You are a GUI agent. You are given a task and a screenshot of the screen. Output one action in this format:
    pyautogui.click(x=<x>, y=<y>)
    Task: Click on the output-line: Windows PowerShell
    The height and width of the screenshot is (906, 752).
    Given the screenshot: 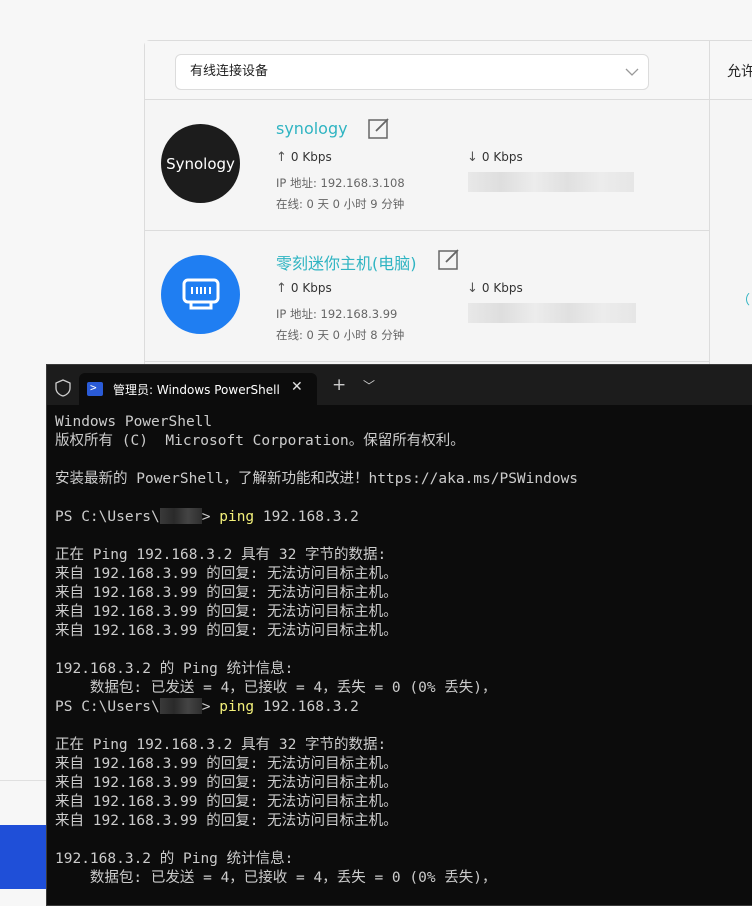 What is the action you would take?
    pyautogui.click(x=134, y=422)
    